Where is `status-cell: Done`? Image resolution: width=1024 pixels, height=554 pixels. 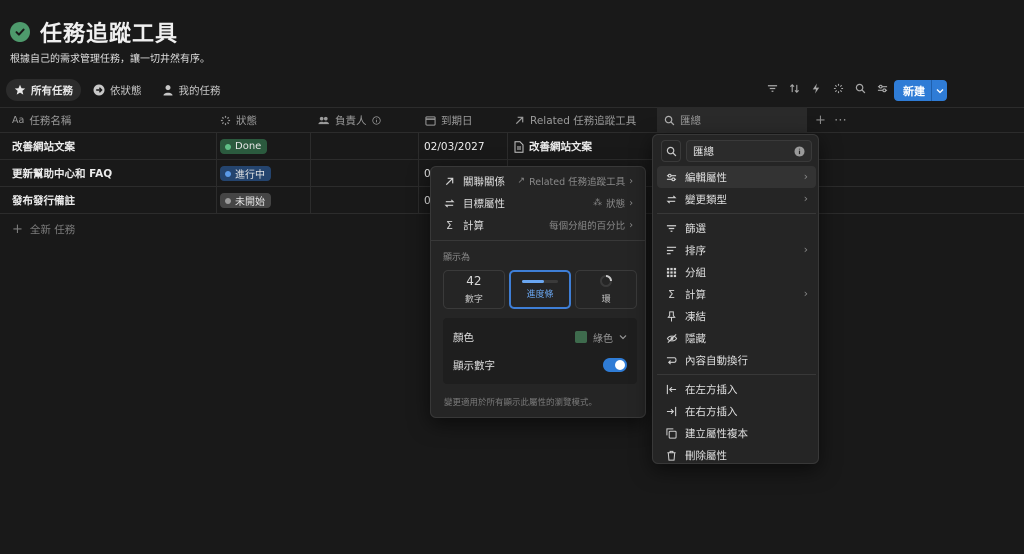
status-cell: Done is located at coordinates (244, 146).